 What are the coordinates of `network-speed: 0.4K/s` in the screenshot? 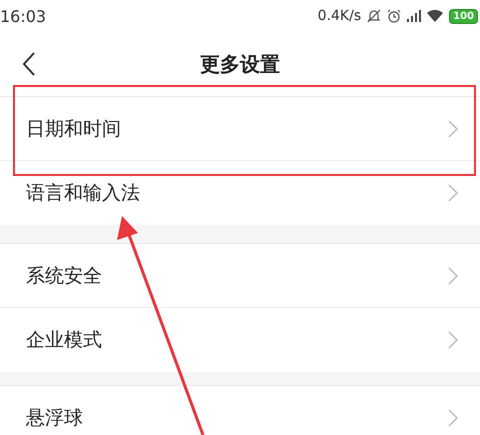 It's located at (340, 16).